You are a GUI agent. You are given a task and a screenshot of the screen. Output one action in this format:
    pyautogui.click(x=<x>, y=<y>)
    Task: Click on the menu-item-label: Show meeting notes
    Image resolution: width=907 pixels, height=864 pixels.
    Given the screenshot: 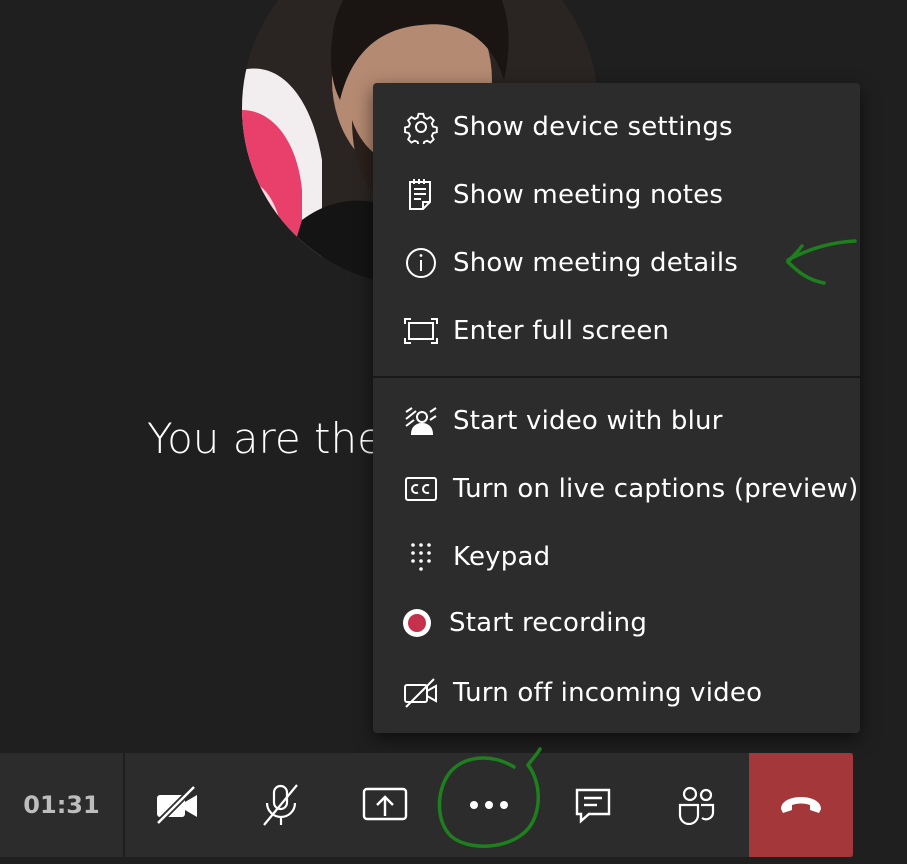 What is the action you would take?
    pyautogui.click(x=588, y=195)
    